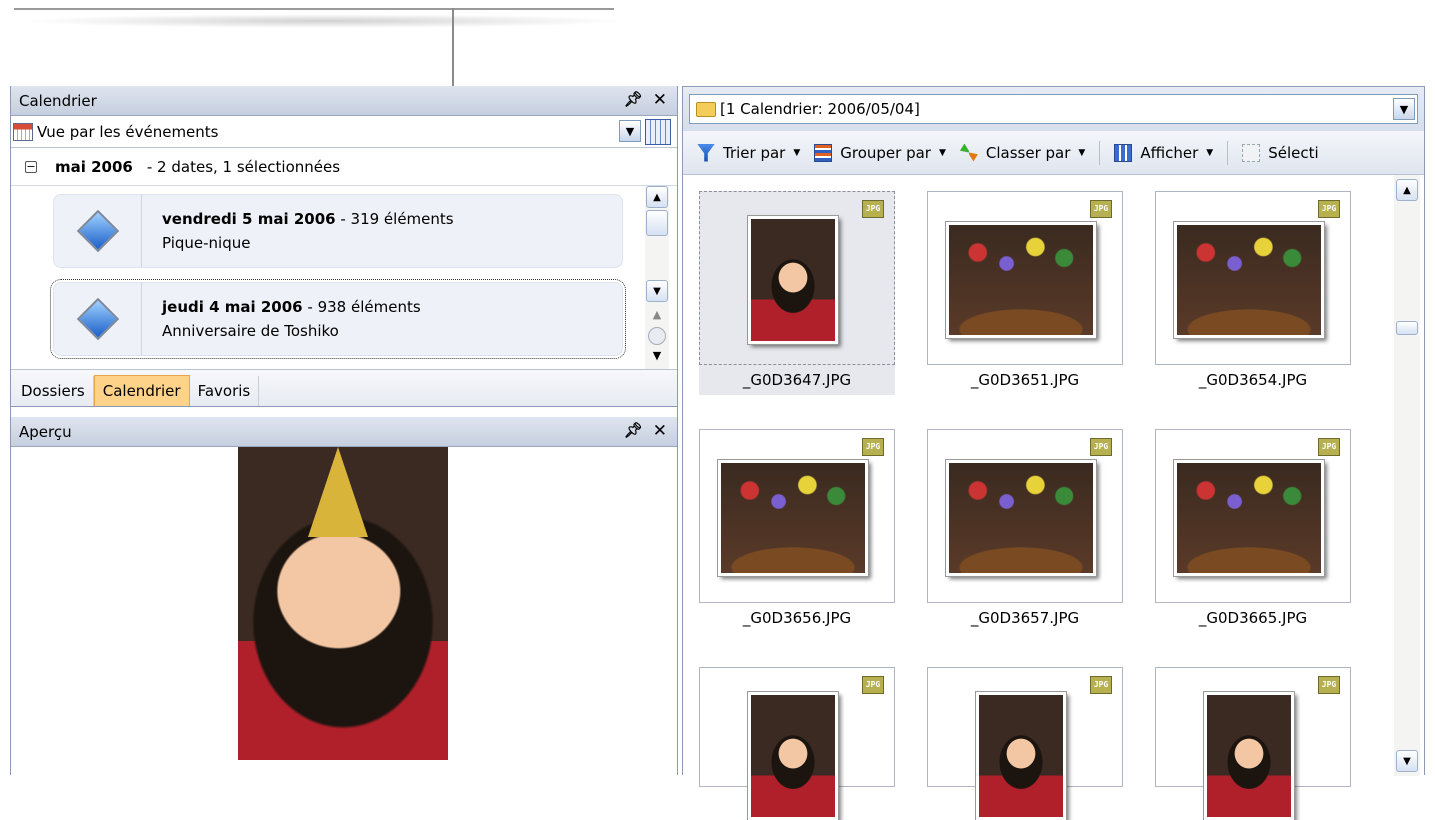 This screenshot has width=1435, height=820. What do you see at coordinates (344, 101) in the screenshot?
I see `calendar-panel-header: Calendrier 📌︎ ✕` at bounding box center [344, 101].